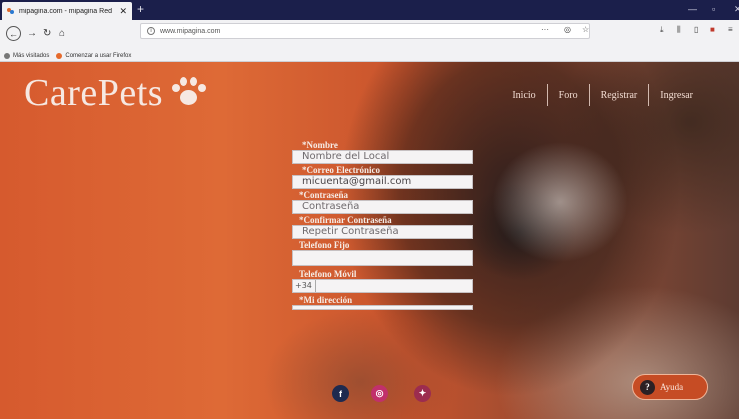  I want to click on mobile-field: +34, so click(382, 286).